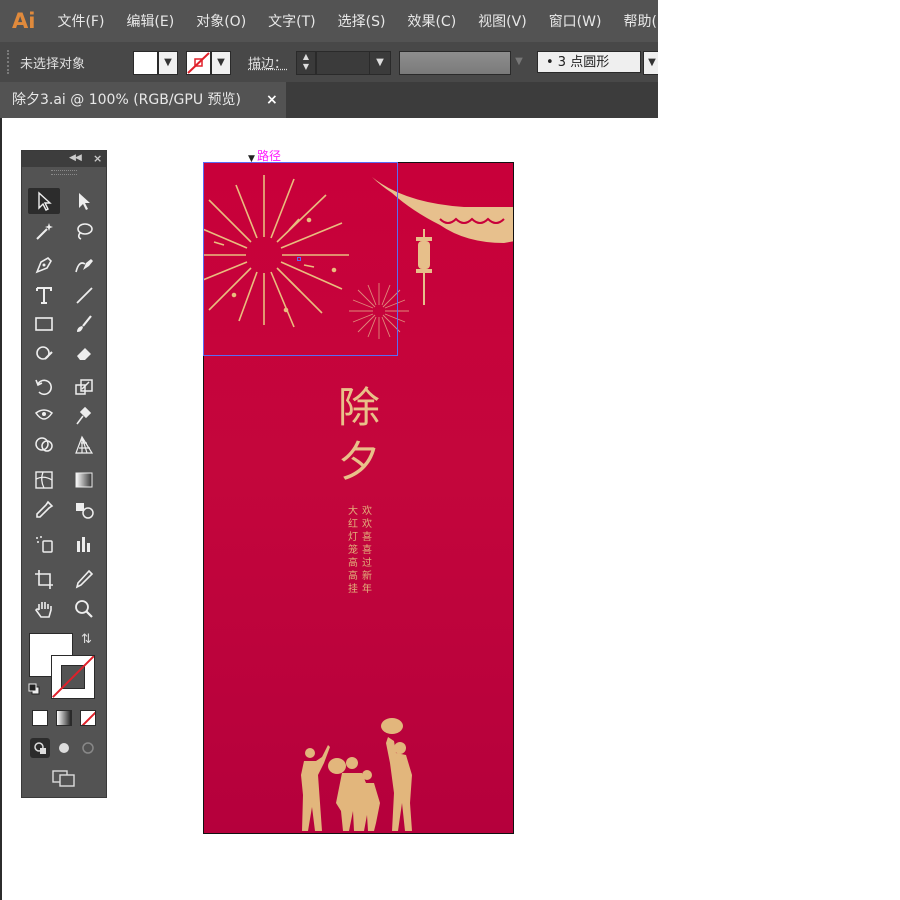 The height and width of the screenshot is (900, 900). What do you see at coordinates (64, 778) in the screenshot?
I see `change-screen-mode-icon` at bounding box center [64, 778].